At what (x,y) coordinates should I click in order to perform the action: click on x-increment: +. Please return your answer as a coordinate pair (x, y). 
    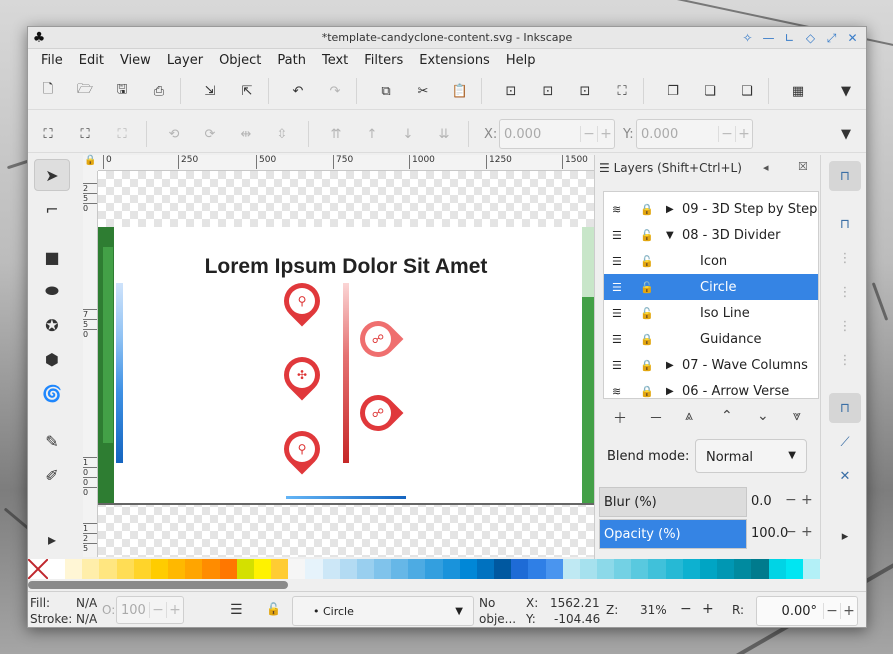
    Looking at the image, I should click on (605, 134).